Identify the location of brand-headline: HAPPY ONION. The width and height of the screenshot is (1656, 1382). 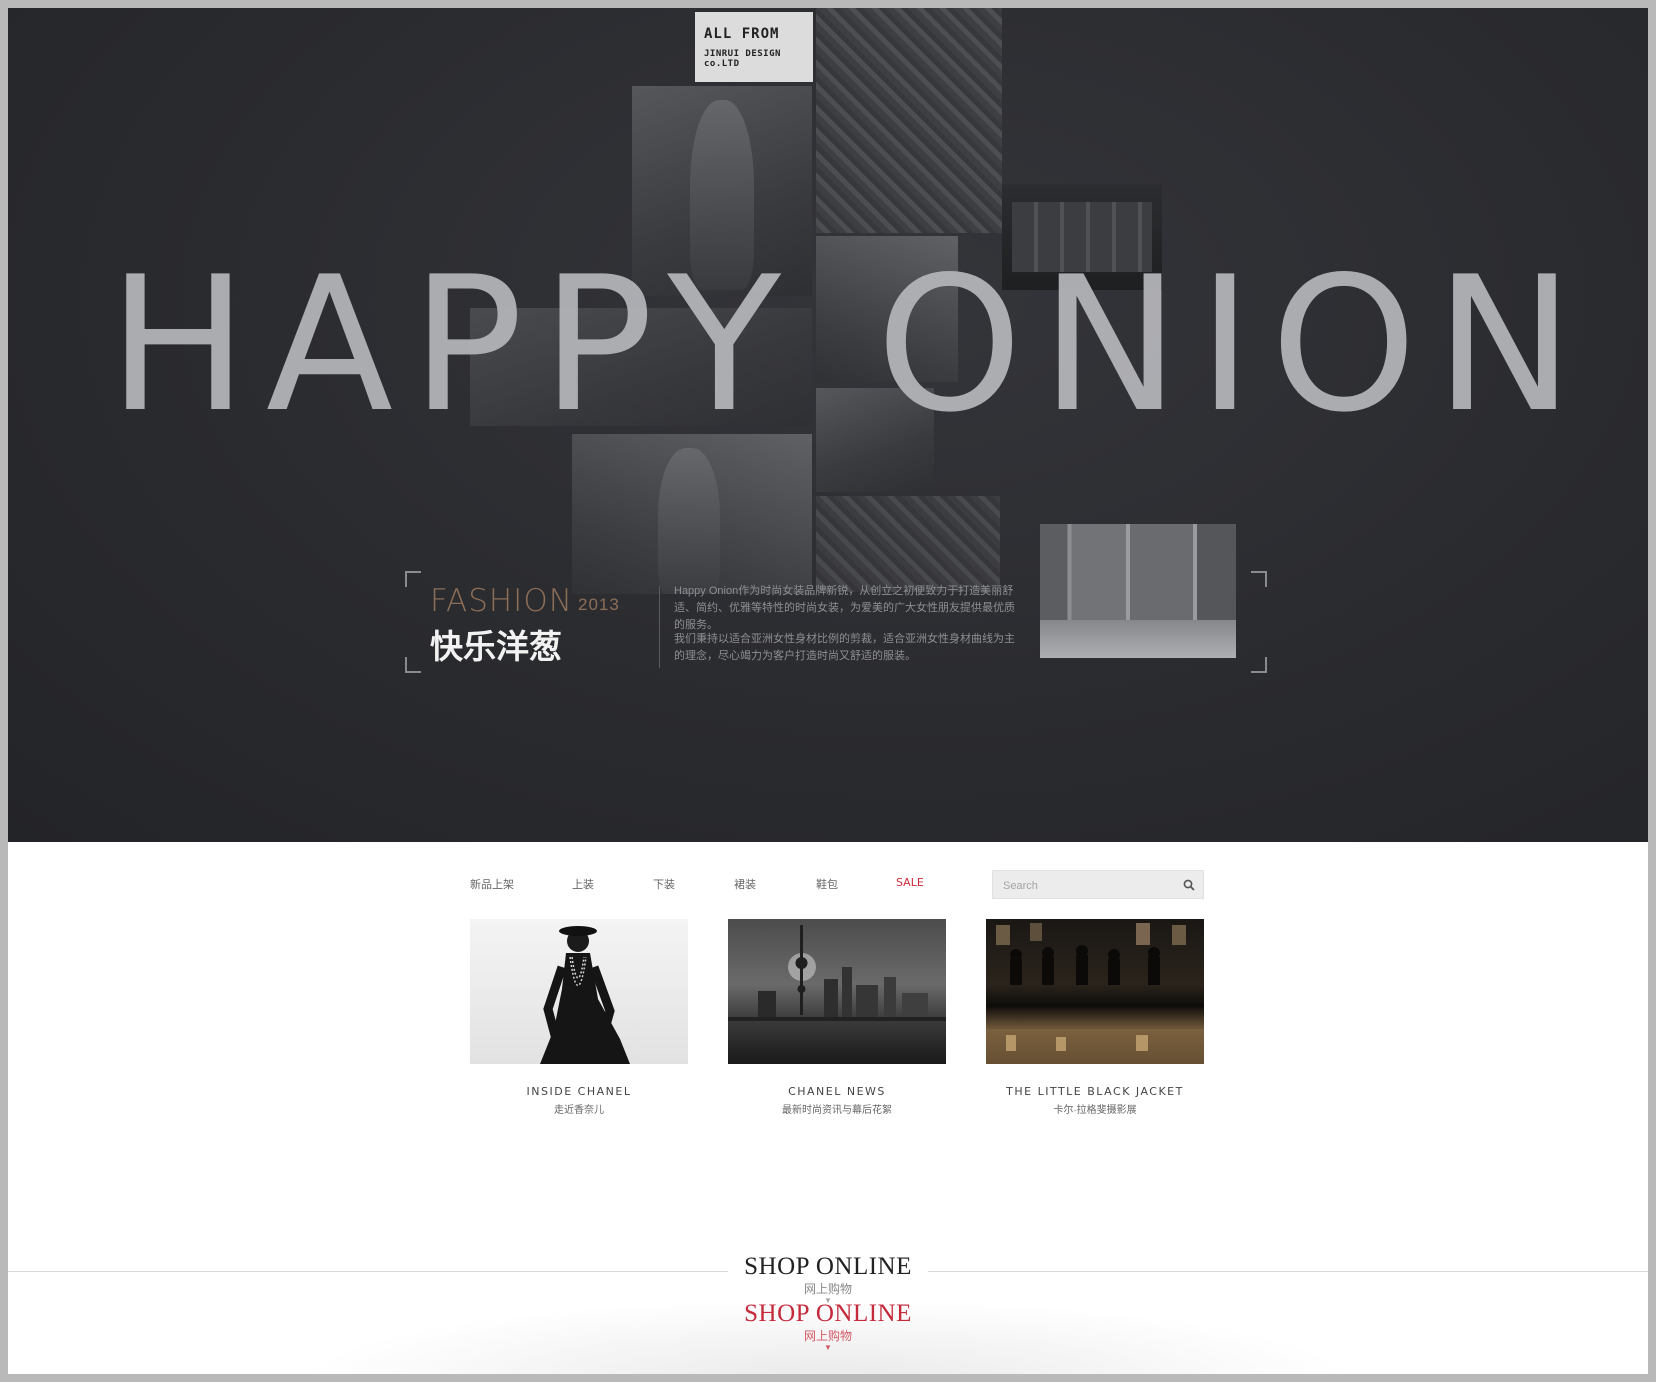
(850, 344).